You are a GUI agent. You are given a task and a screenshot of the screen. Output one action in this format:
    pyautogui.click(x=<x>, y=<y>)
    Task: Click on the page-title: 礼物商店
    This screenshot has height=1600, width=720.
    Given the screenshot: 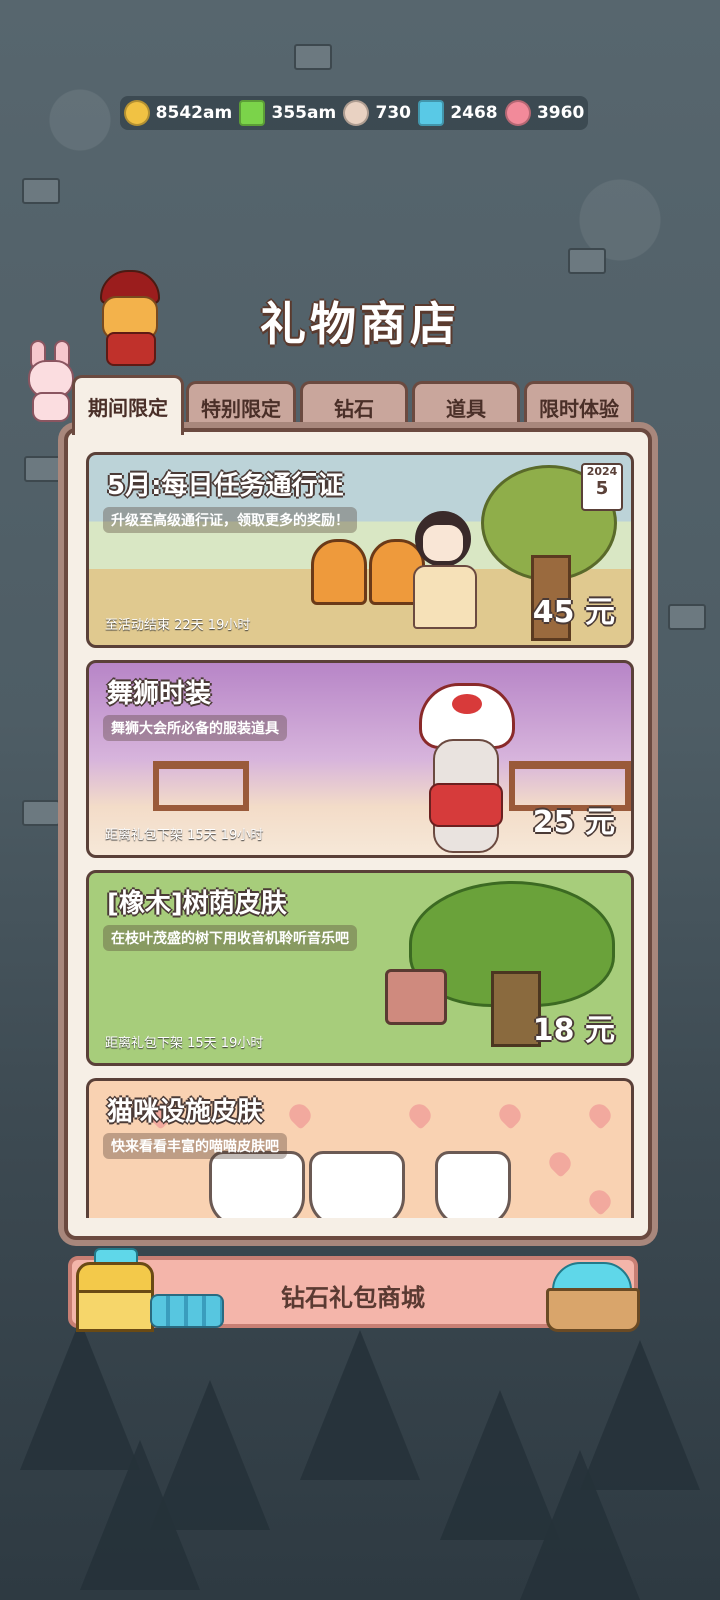 What is the action you would take?
    pyautogui.click(x=360, y=324)
    